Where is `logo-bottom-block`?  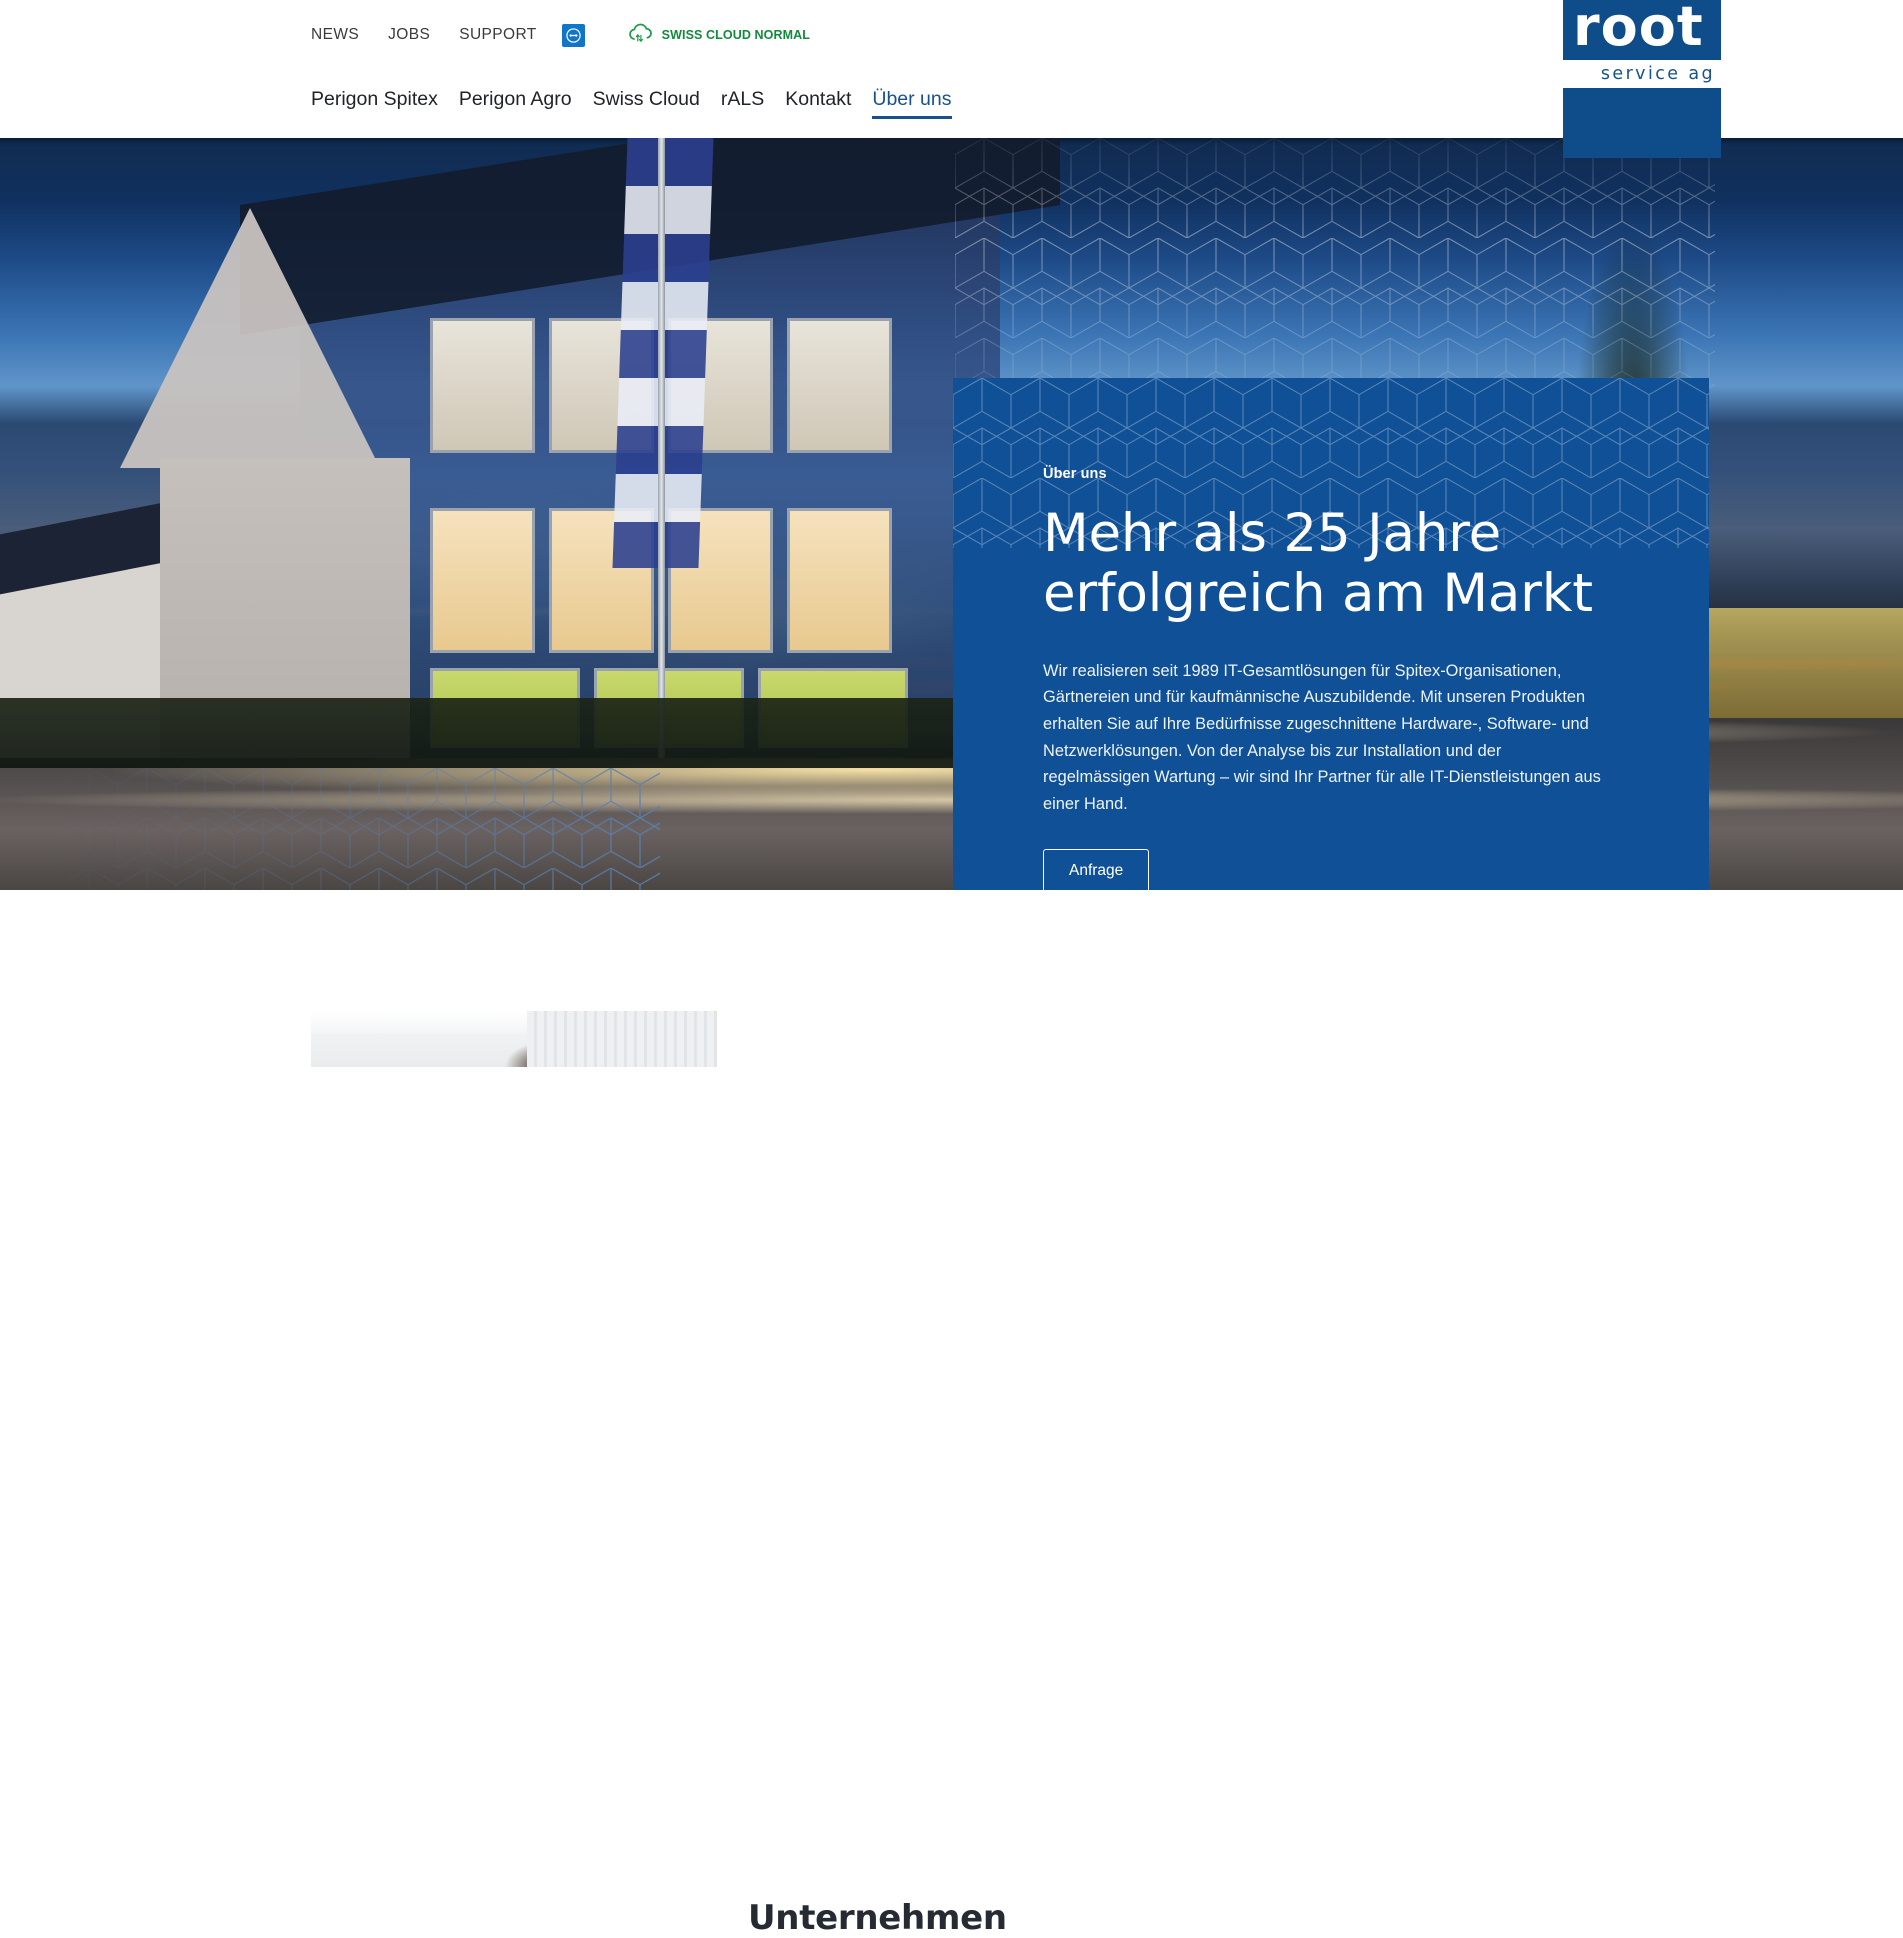
logo-bottom-block is located at coordinates (1642, 123).